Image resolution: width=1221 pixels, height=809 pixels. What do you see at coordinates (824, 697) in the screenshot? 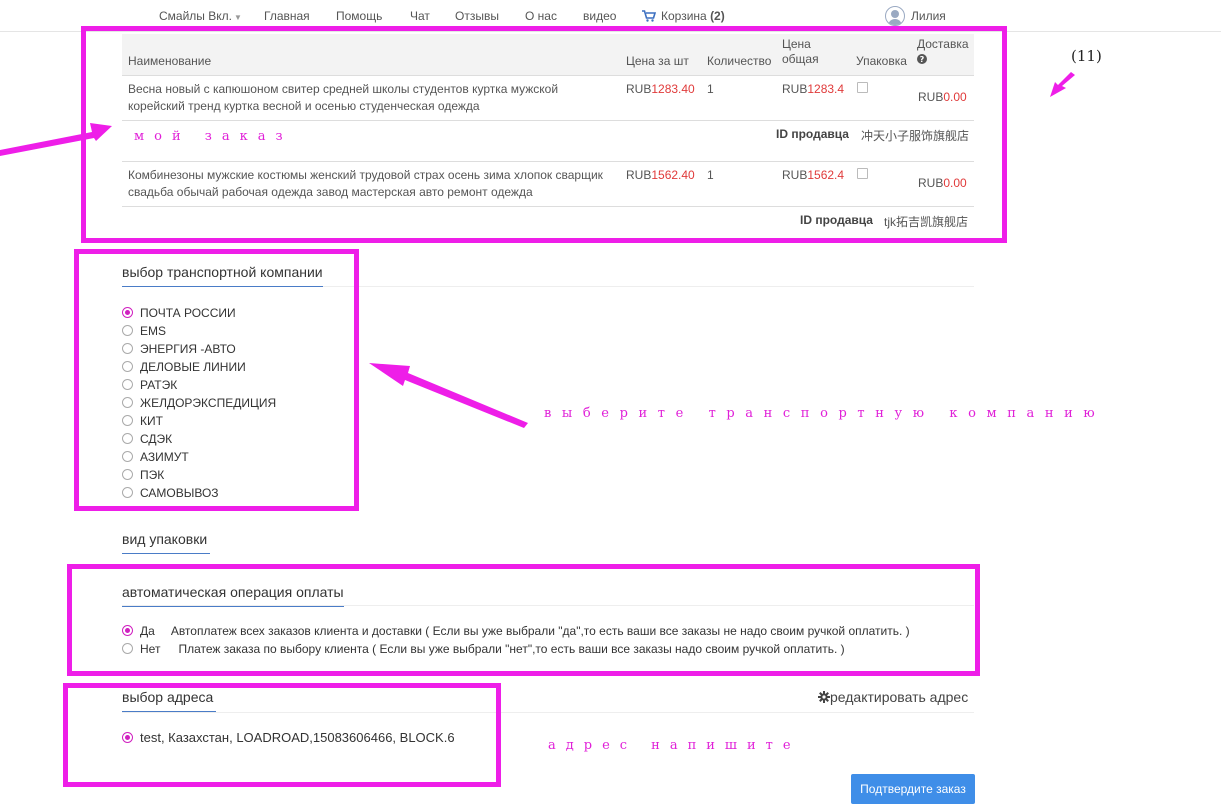
I see `gear-icon` at bounding box center [824, 697].